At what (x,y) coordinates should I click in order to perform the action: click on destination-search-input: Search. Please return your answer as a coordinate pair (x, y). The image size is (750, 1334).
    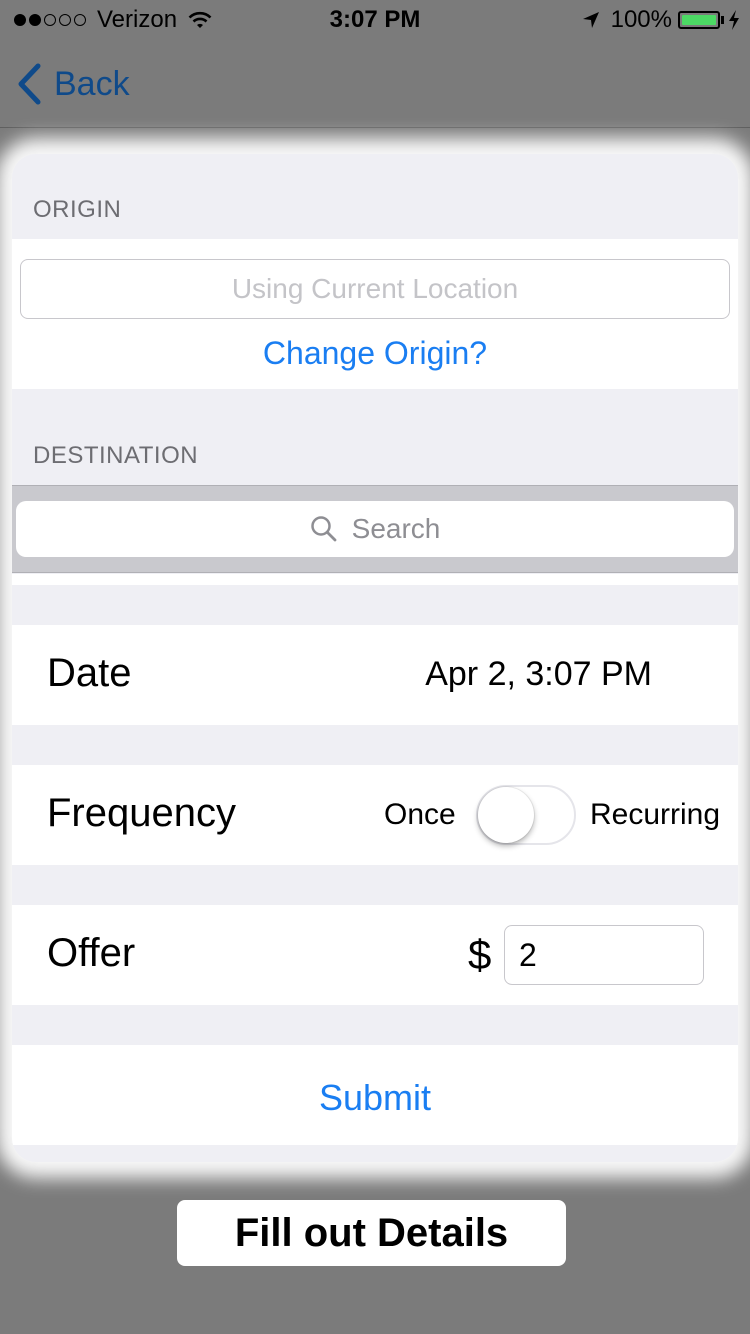
    Looking at the image, I should click on (375, 529).